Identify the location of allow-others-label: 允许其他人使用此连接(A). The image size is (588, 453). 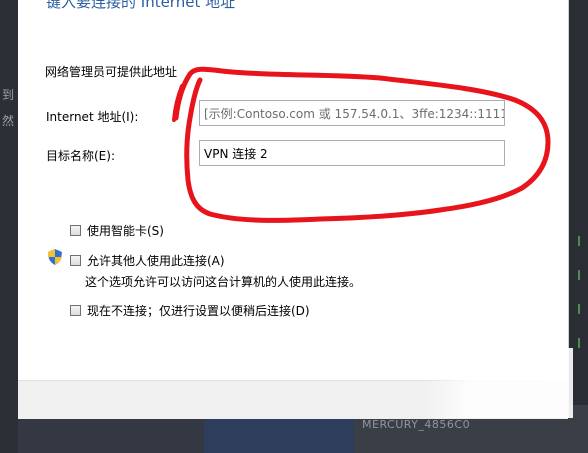
(156, 261).